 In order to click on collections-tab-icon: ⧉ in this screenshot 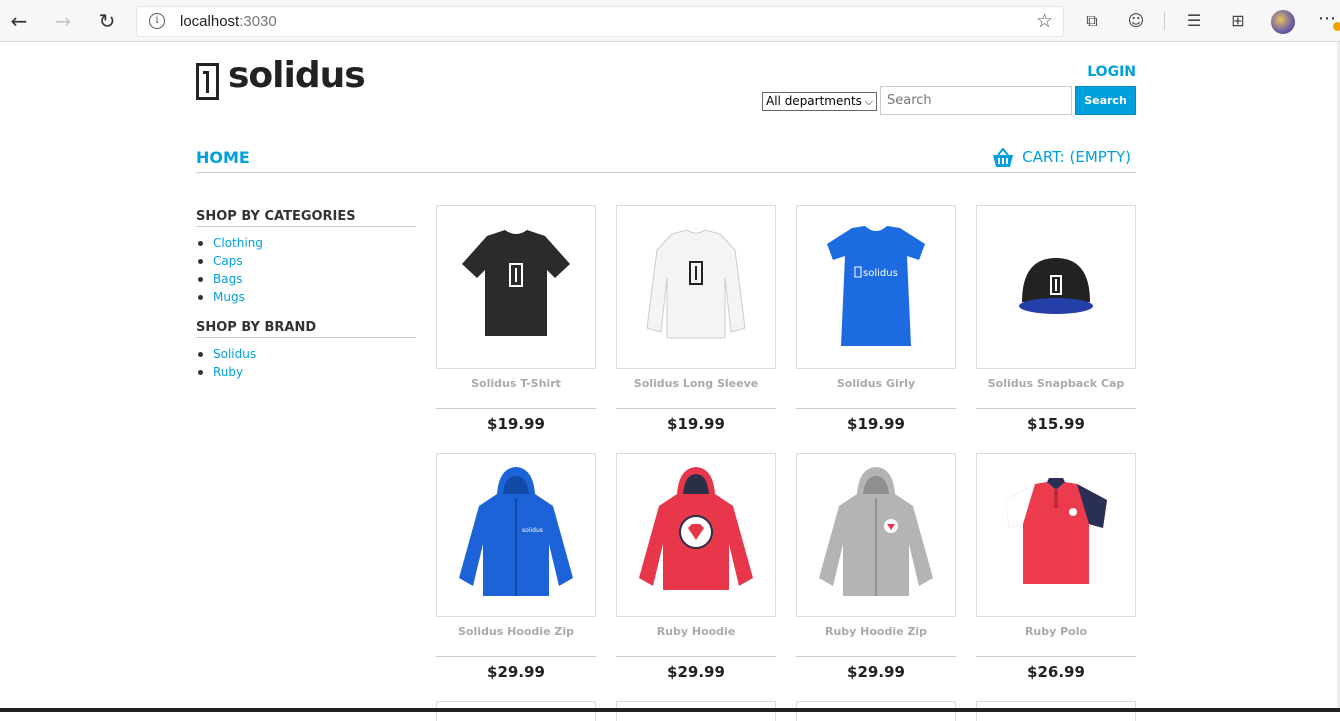, I will do `click(1092, 21)`.